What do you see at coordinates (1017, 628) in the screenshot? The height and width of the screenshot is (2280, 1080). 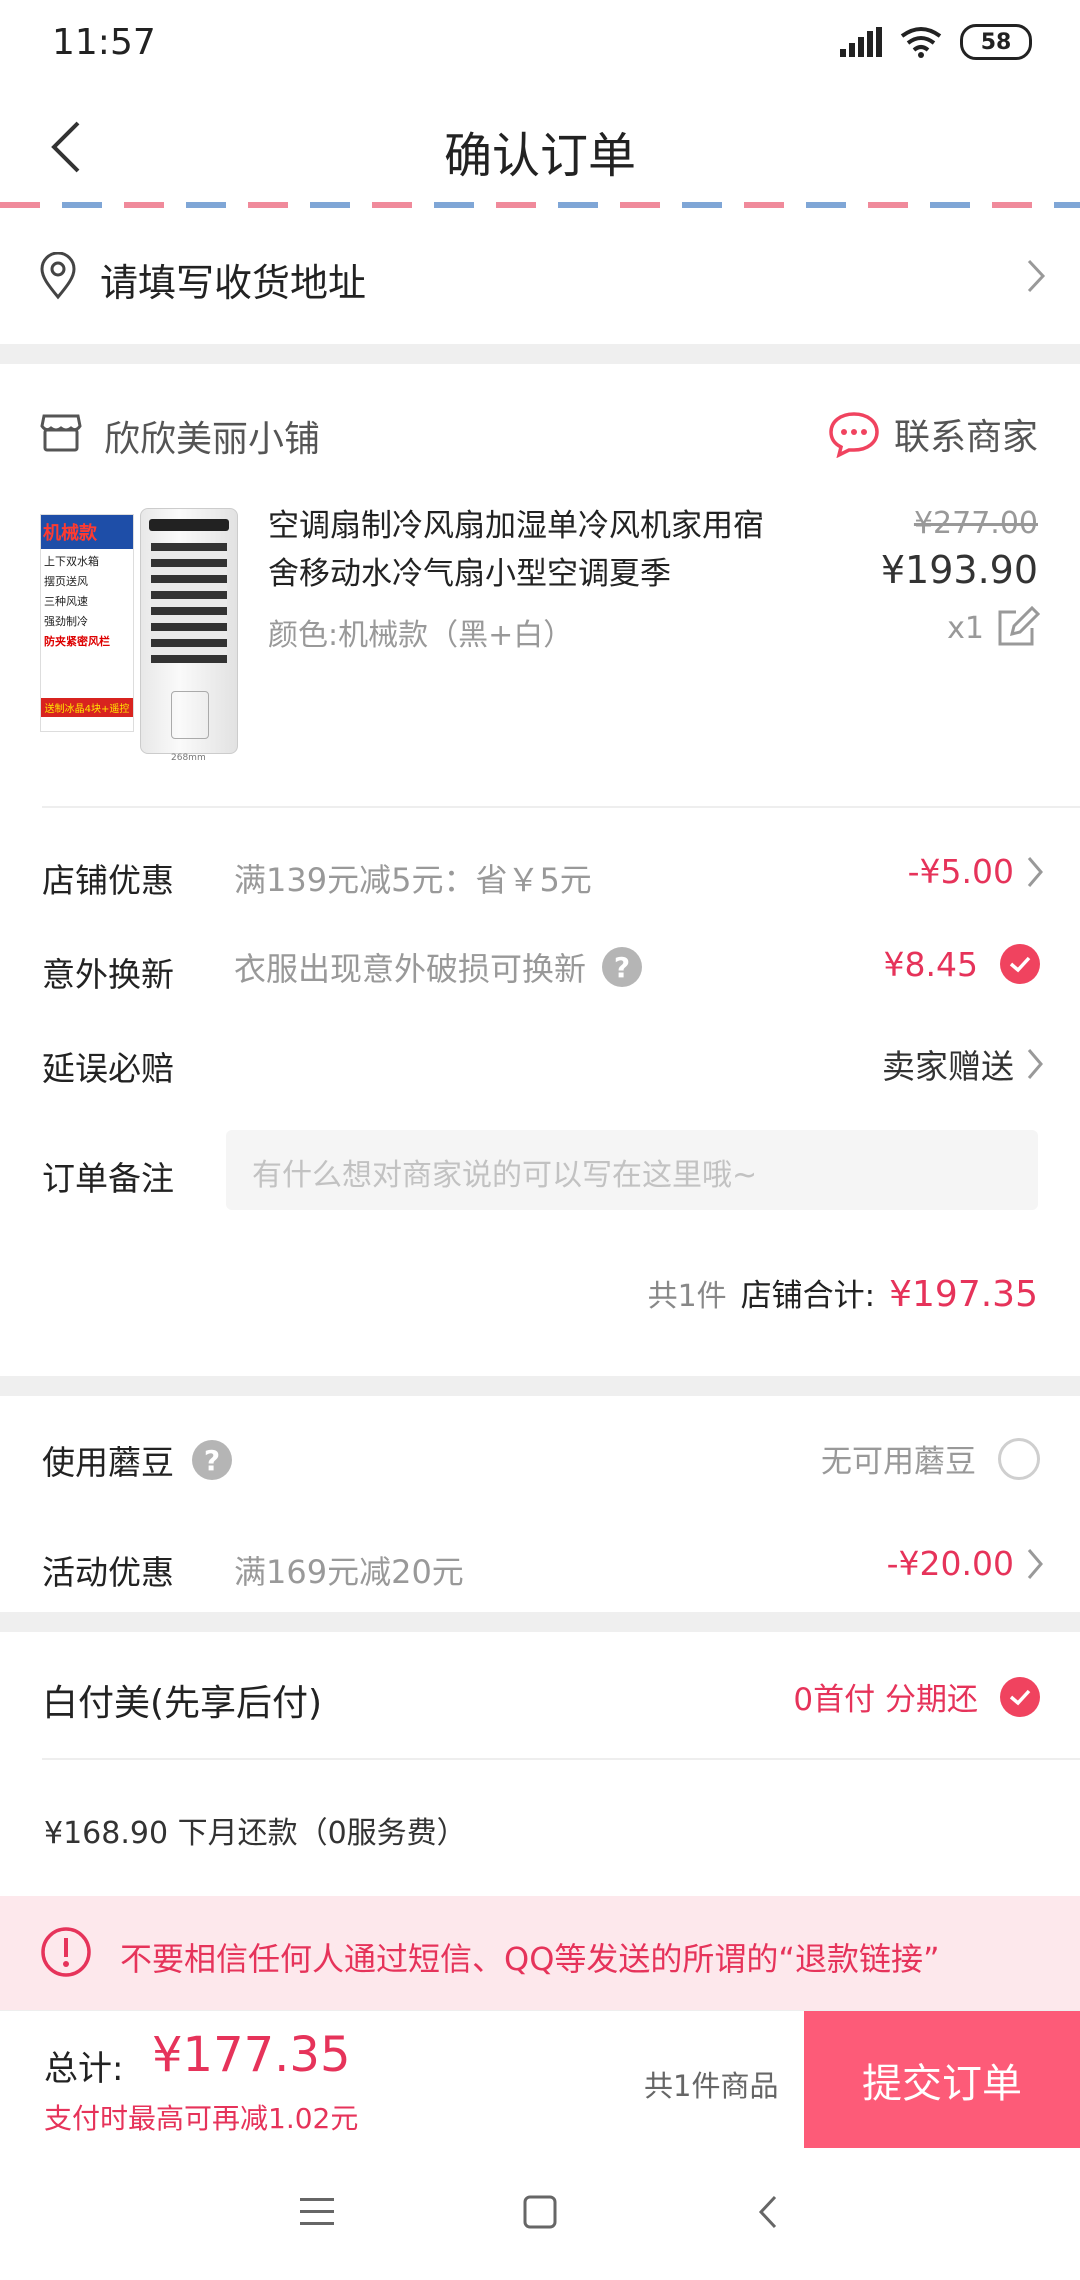 I see `edit-icon` at bounding box center [1017, 628].